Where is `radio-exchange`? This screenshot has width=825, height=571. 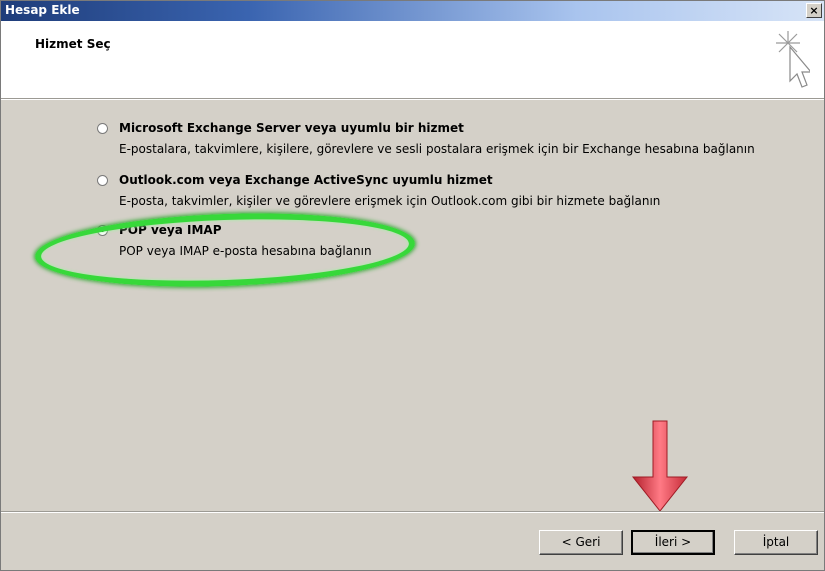 radio-exchange is located at coordinates (102, 128).